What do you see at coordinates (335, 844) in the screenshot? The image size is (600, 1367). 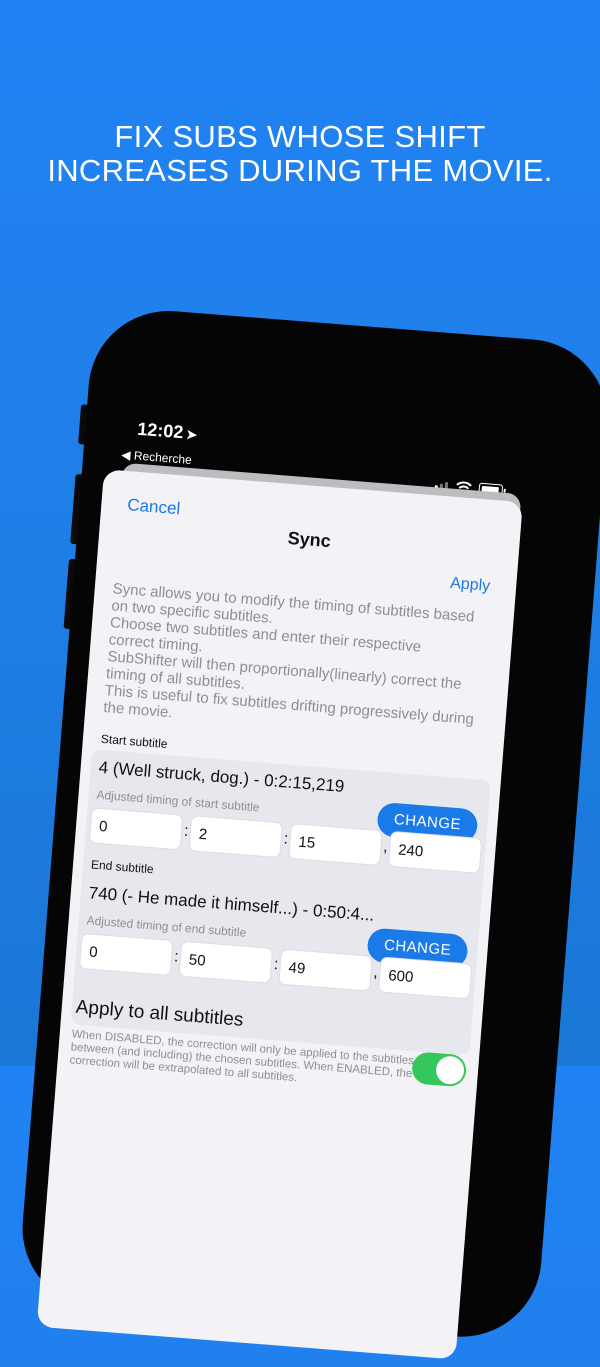 I see `start-seconds-field: 15` at bounding box center [335, 844].